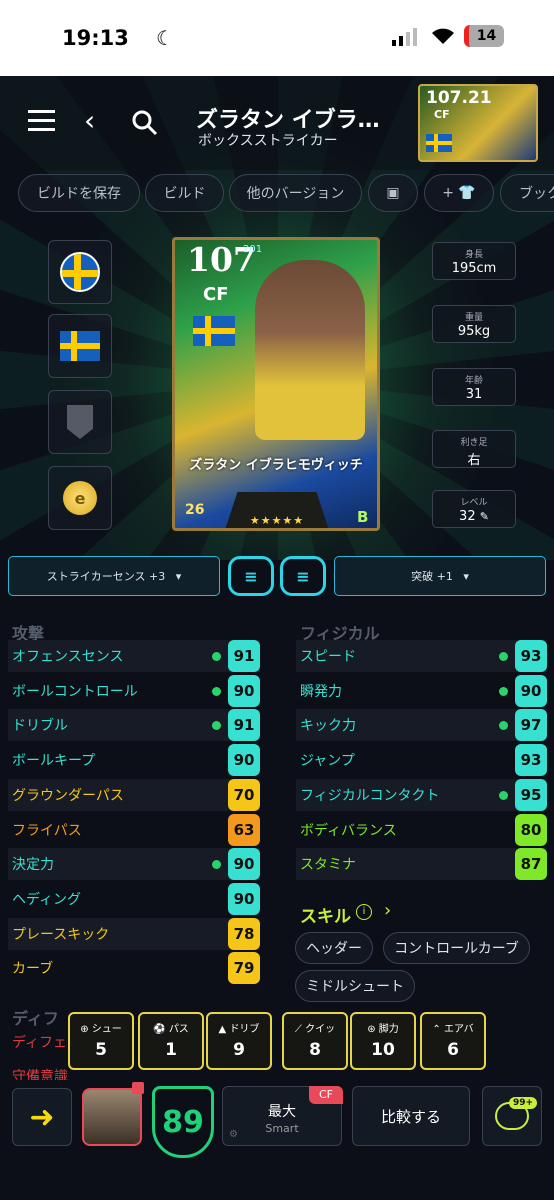 The width and height of the screenshot is (554, 1200). What do you see at coordinates (320, 1029) in the screenshot?
I see `overview-label: クイッ` at bounding box center [320, 1029].